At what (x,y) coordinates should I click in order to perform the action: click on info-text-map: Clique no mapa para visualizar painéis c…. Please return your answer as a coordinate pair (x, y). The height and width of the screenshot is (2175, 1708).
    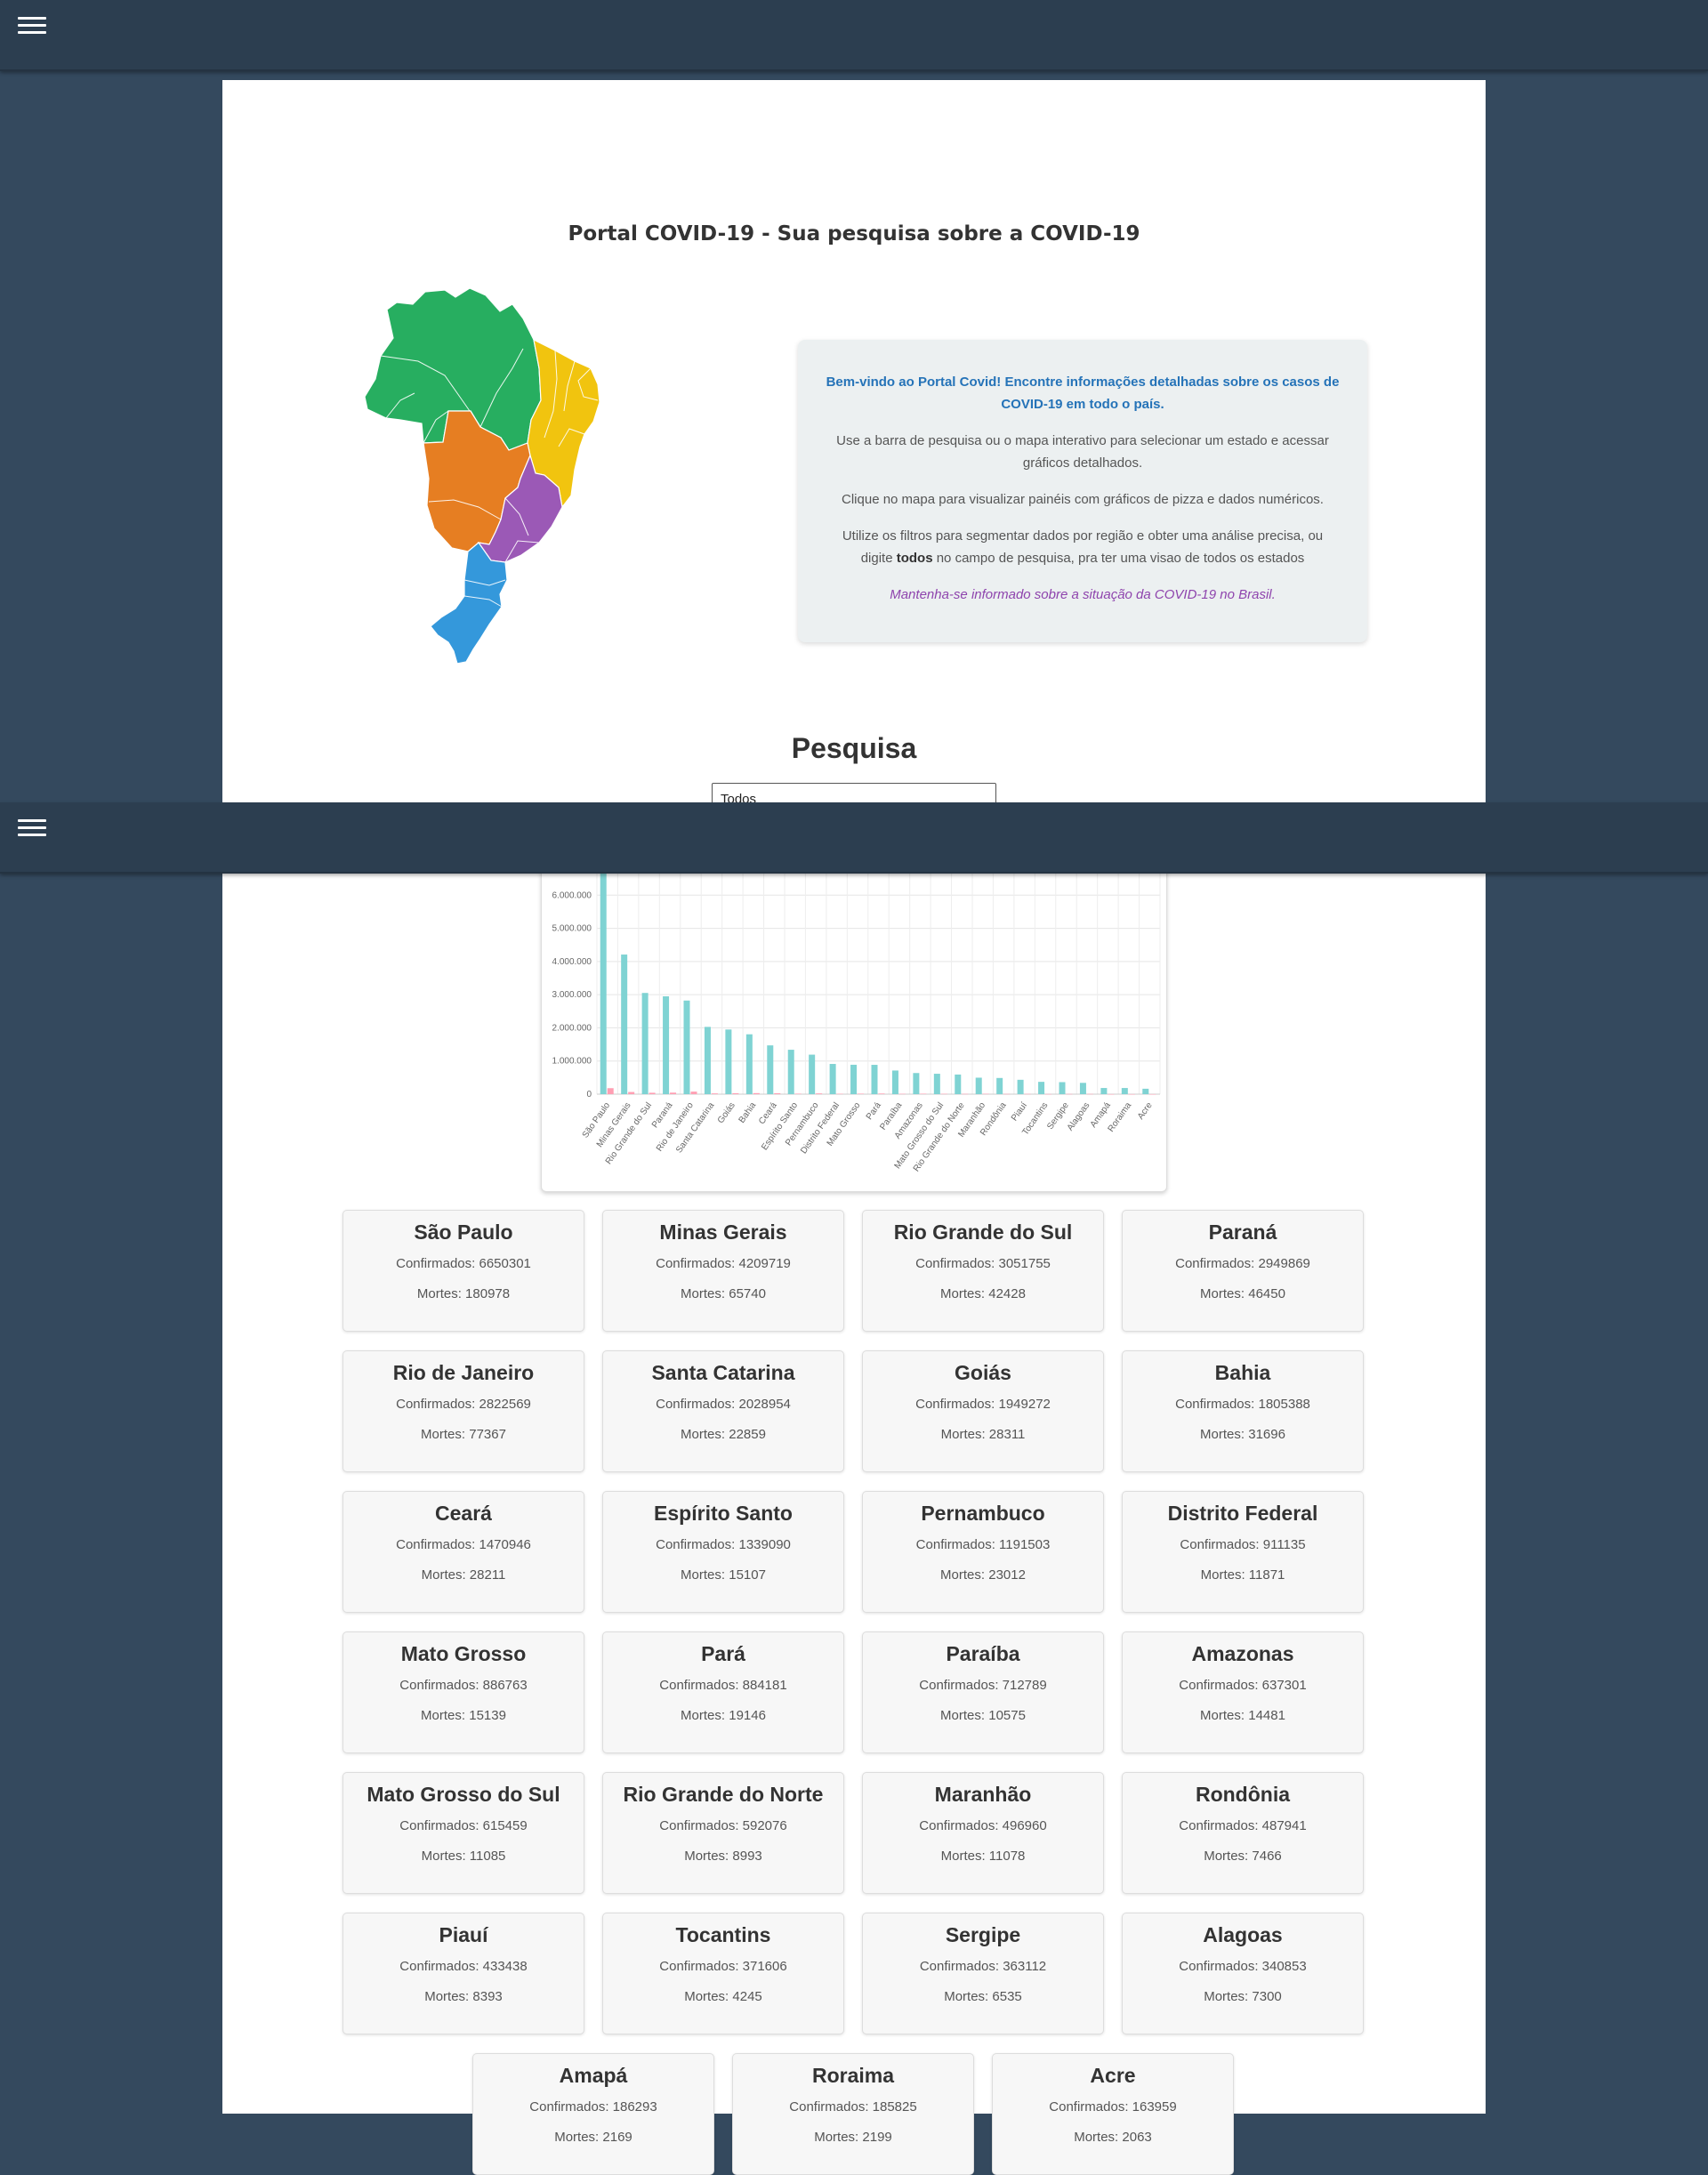
    Looking at the image, I should click on (1083, 499).